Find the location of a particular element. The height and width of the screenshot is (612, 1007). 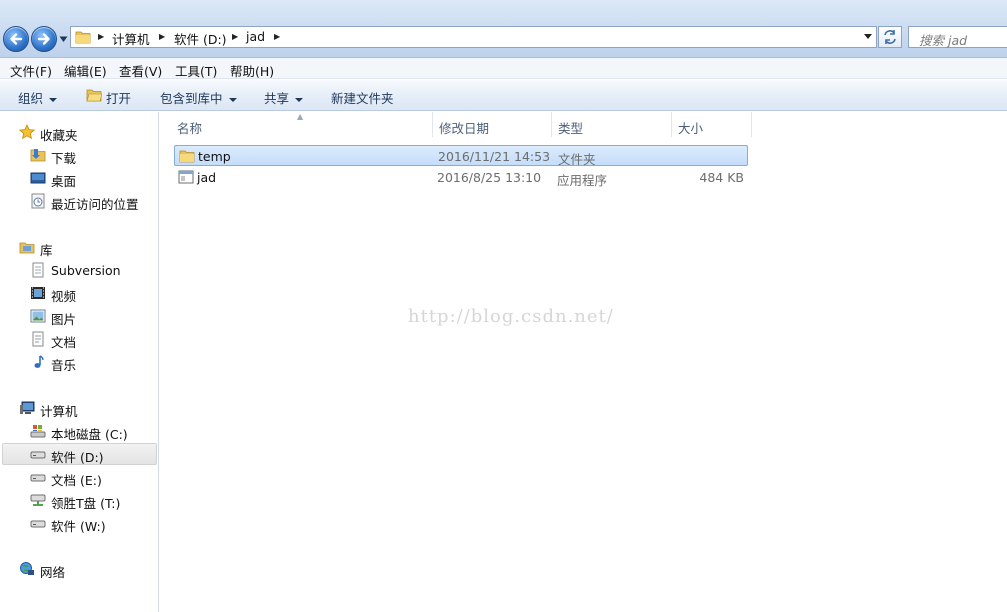

file-type: 应用程序 is located at coordinates (582, 180).